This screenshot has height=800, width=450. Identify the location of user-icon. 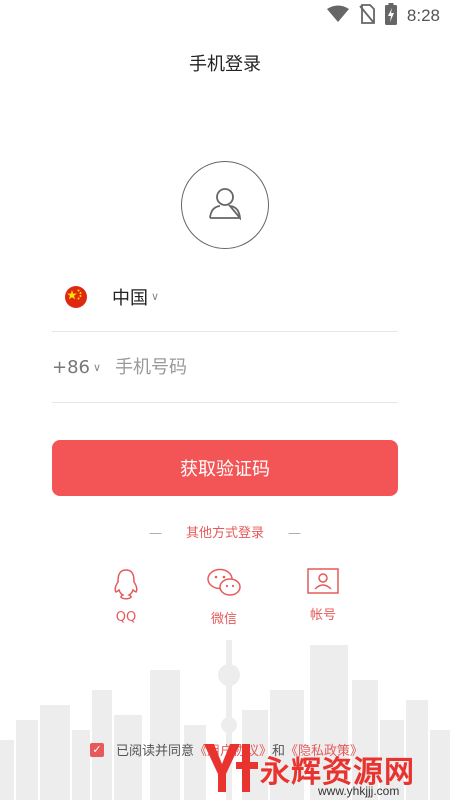
(225, 205).